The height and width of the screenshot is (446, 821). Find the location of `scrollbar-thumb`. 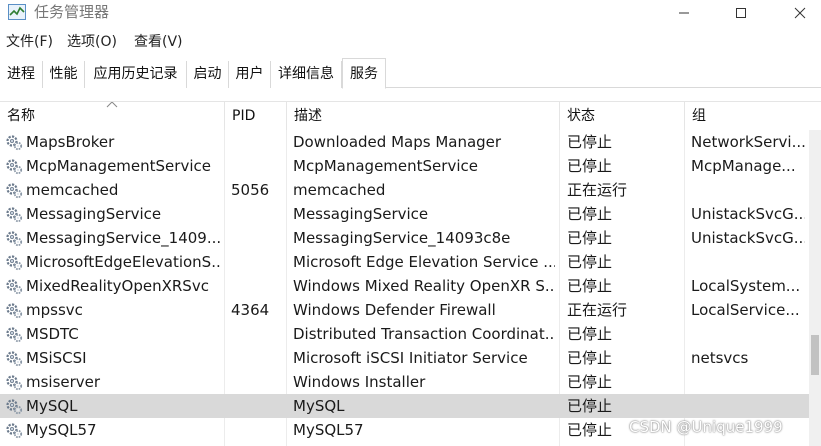

scrollbar-thumb is located at coordinates (815, 355).